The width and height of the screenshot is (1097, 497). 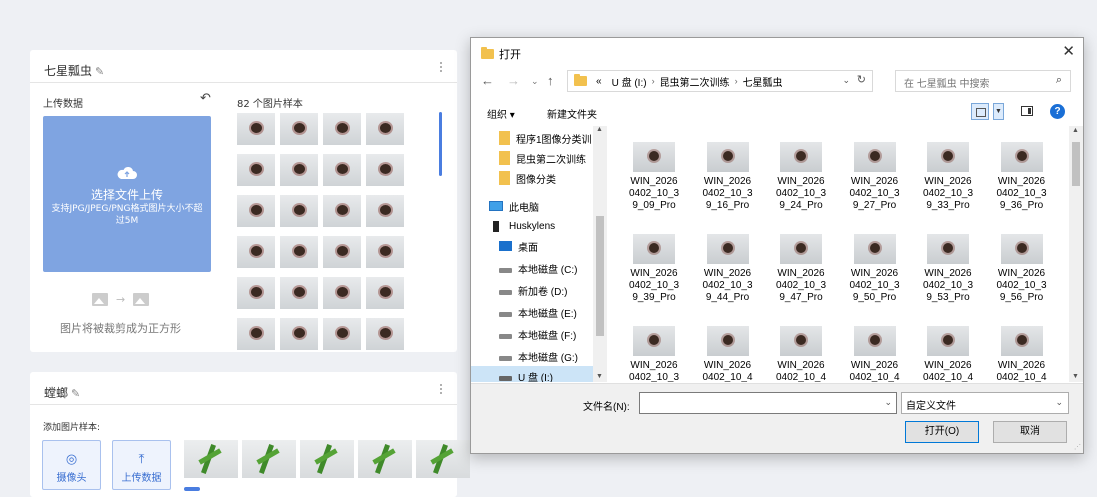 I want to click on nav-item: 本地磁盘 (G:), so click(x=532, y=356).